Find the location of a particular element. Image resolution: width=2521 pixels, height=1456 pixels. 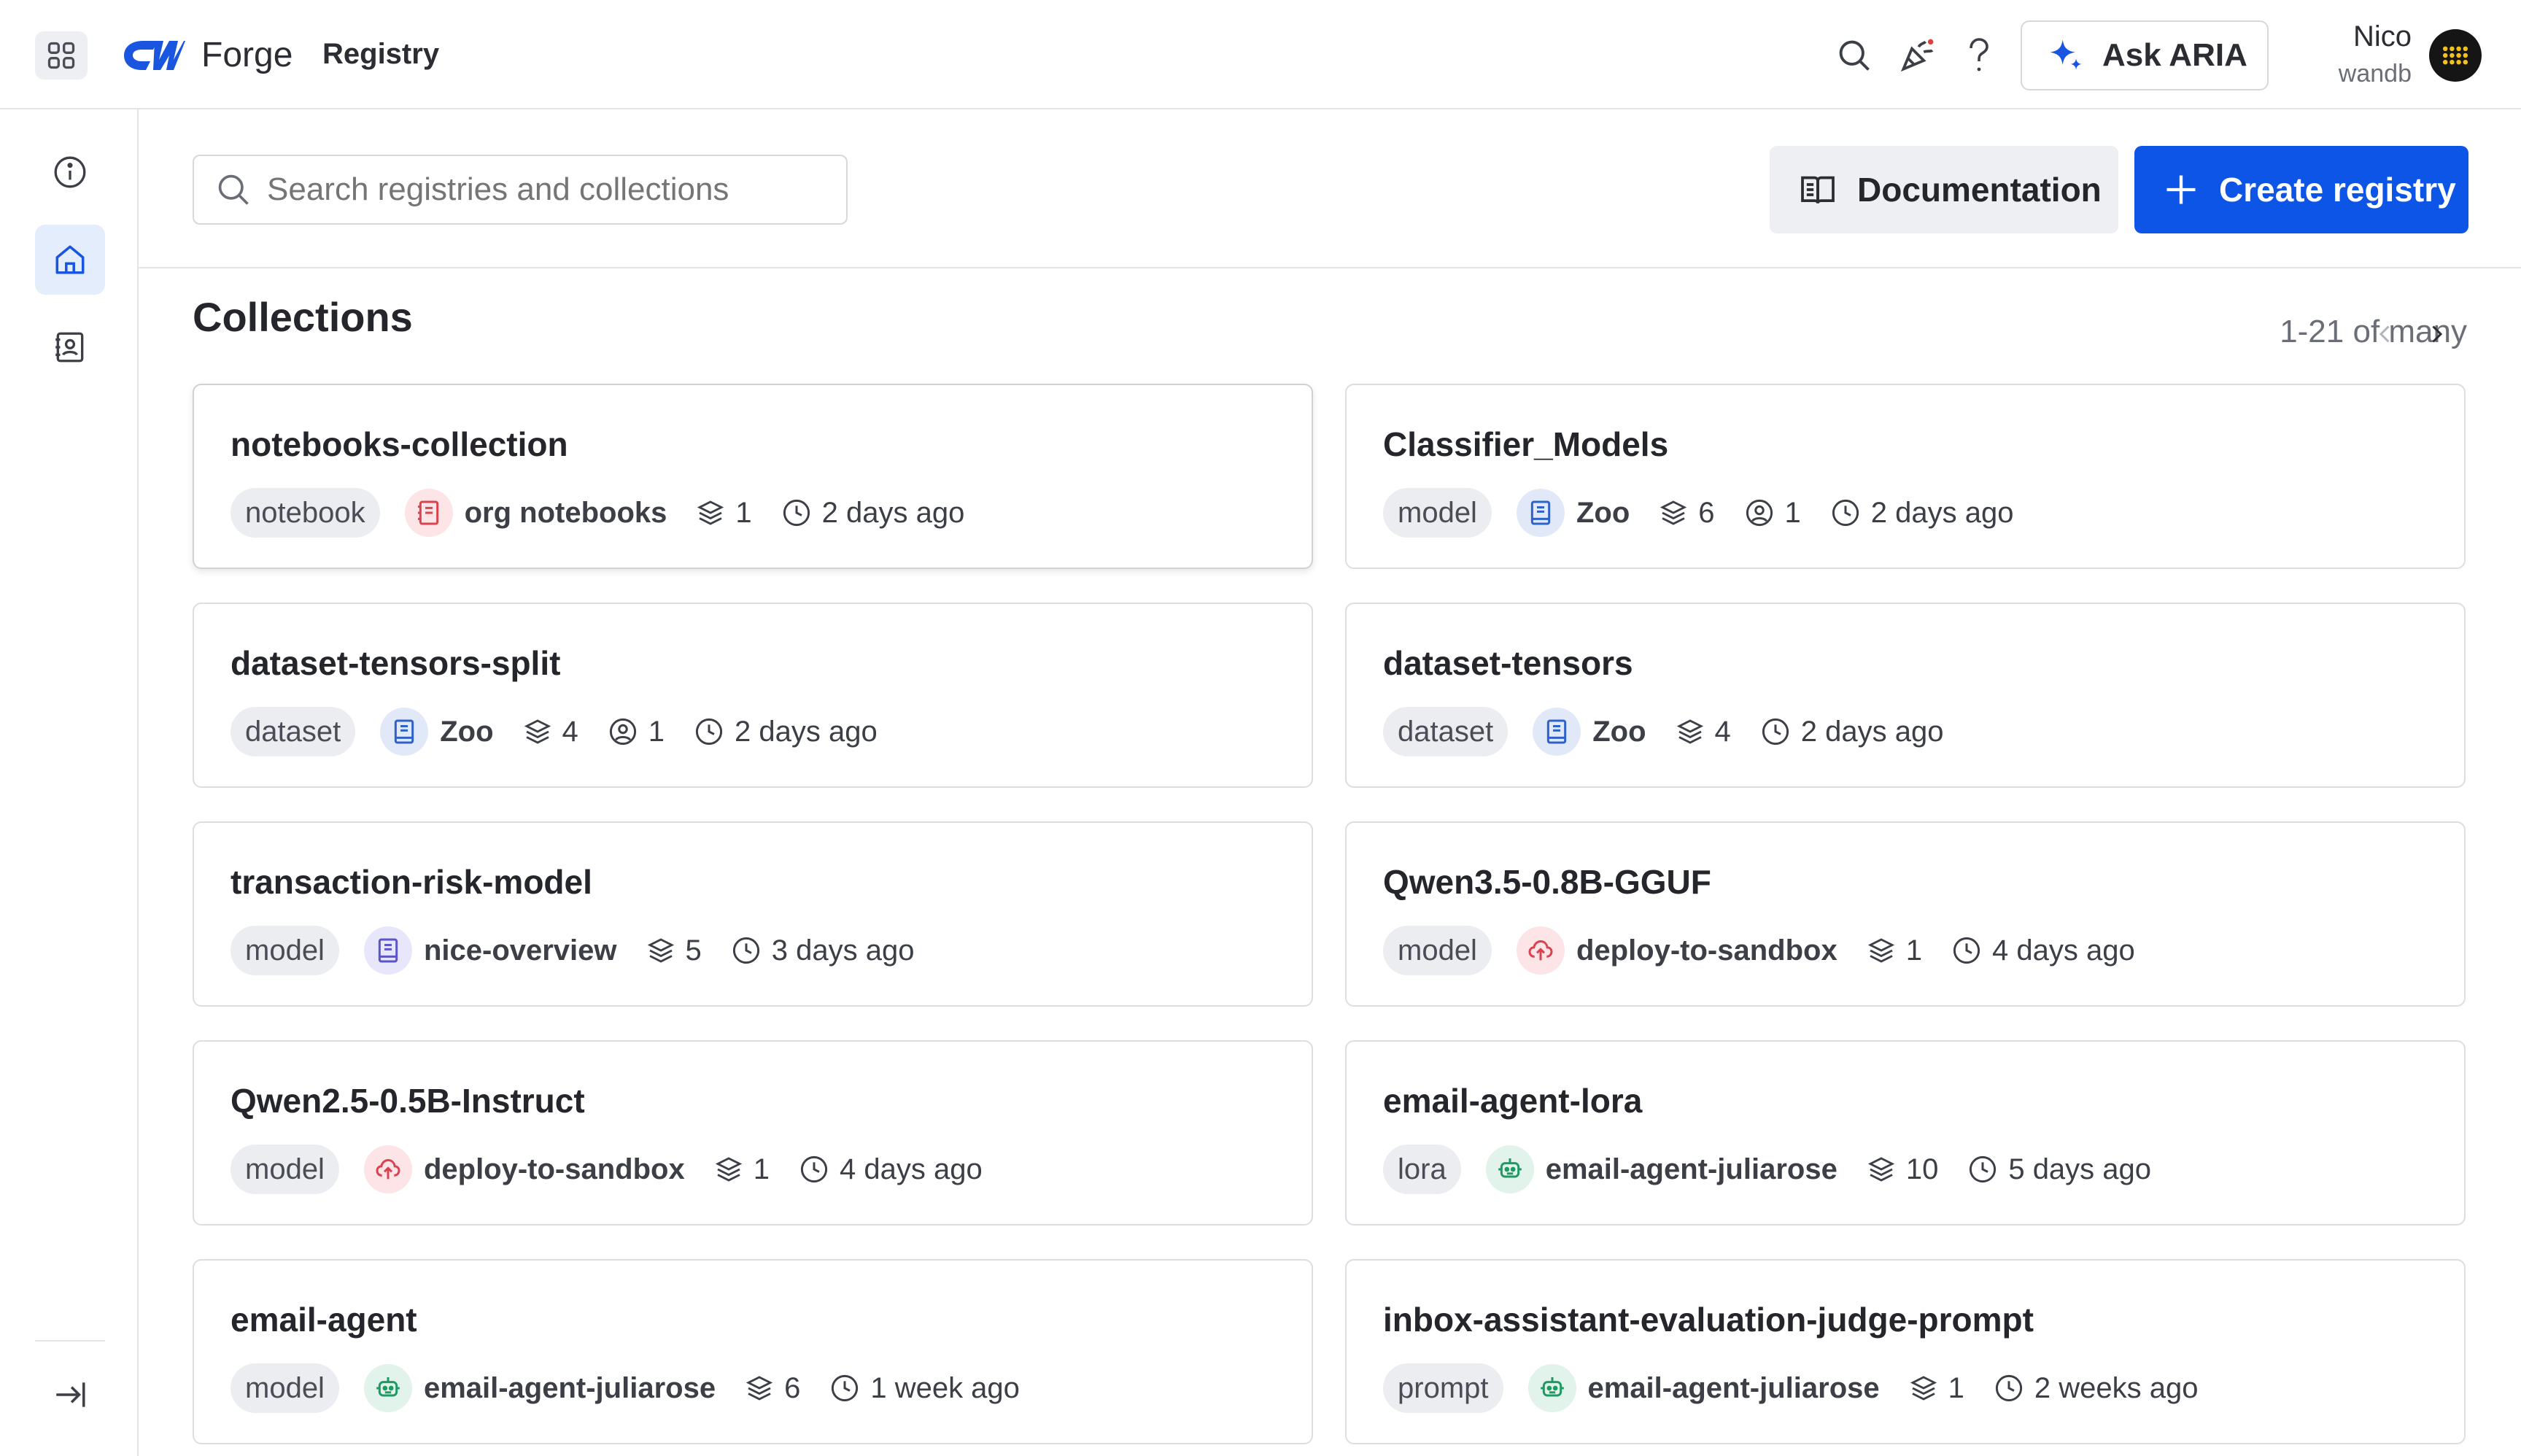

version-count: 5 is located at coordinates (674, 950).